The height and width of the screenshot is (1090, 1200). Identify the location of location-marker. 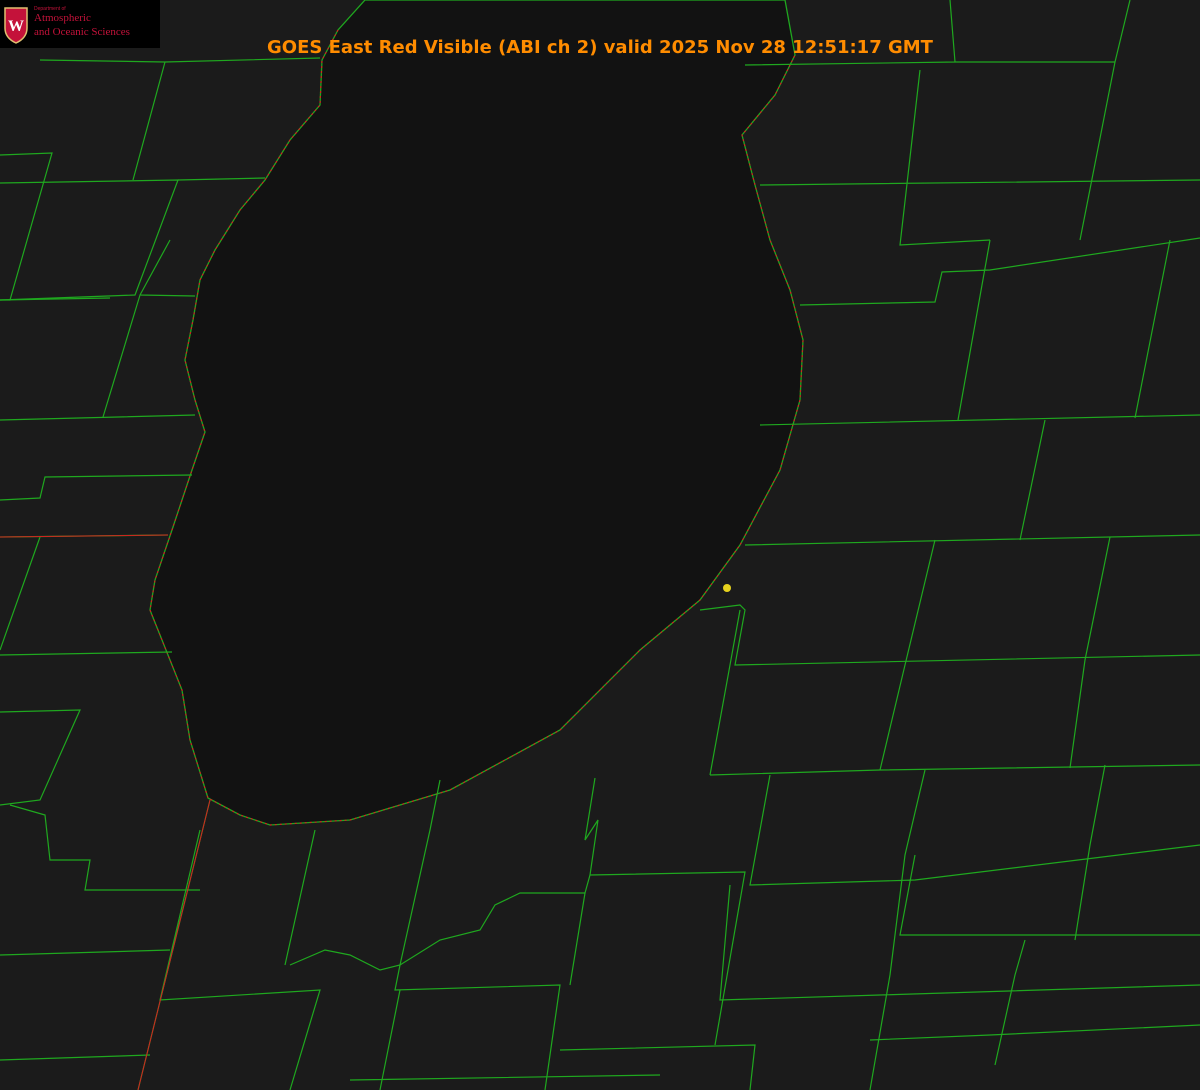
(727, 588).